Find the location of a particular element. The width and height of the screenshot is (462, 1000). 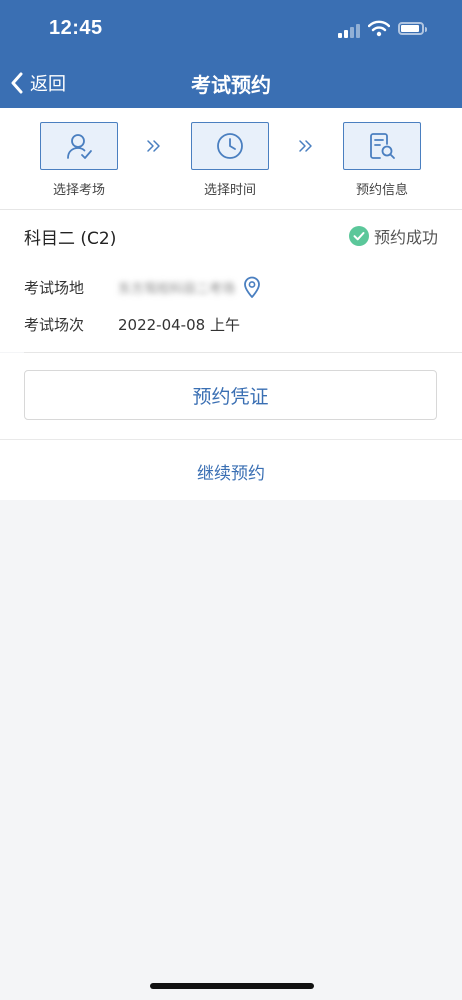

clock-icon is located at coordinates (230, 146).